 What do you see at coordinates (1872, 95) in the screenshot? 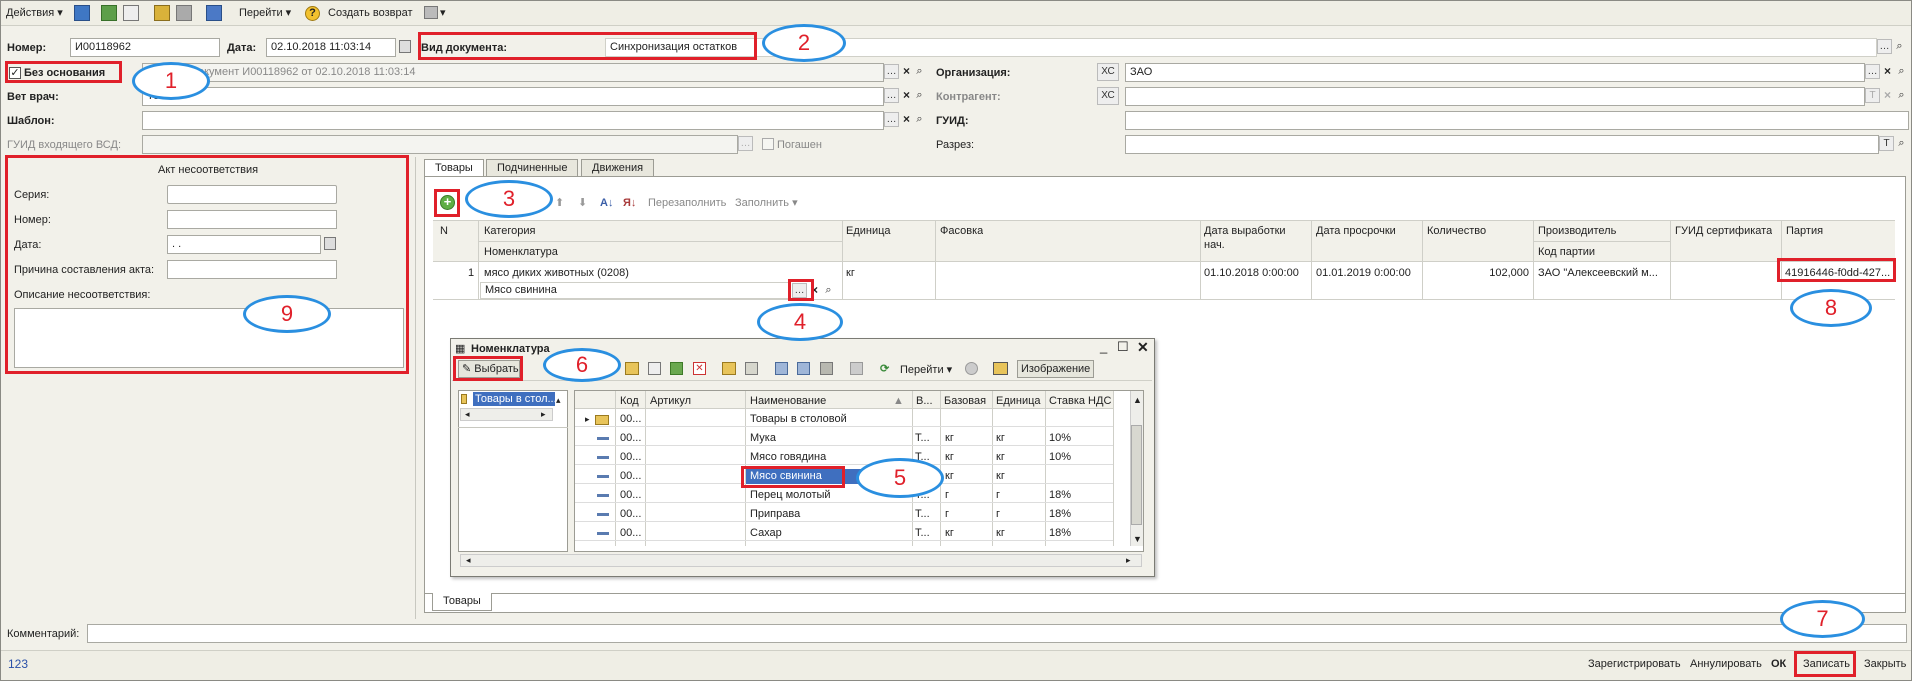
I see `contractor-type-button: T` at bounding box center [1872, 95].